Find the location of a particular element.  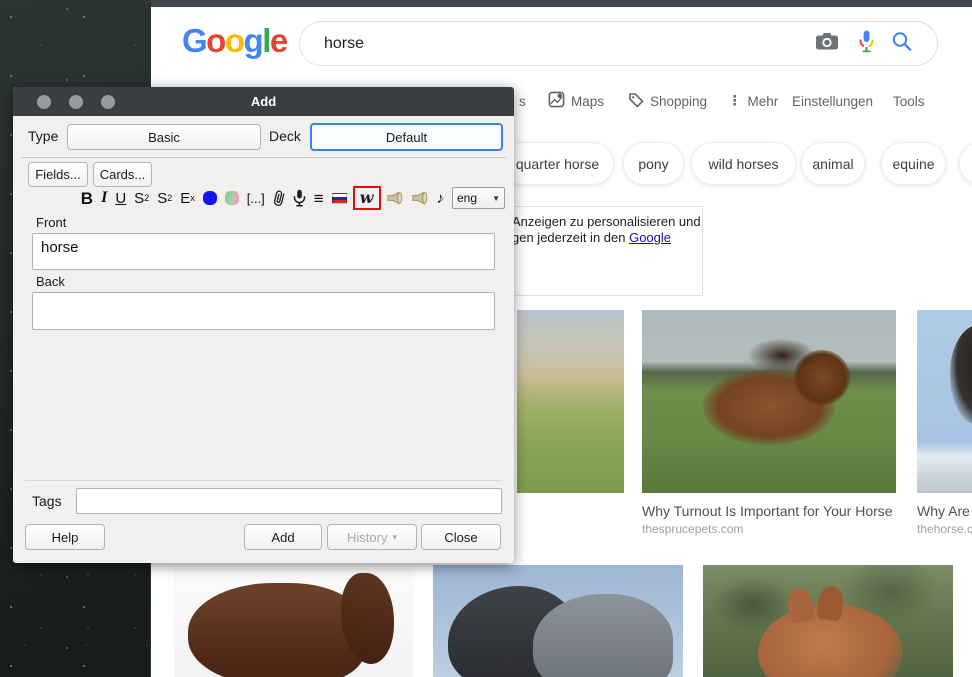

camera-search-icon is located at coordinates (827, 43).